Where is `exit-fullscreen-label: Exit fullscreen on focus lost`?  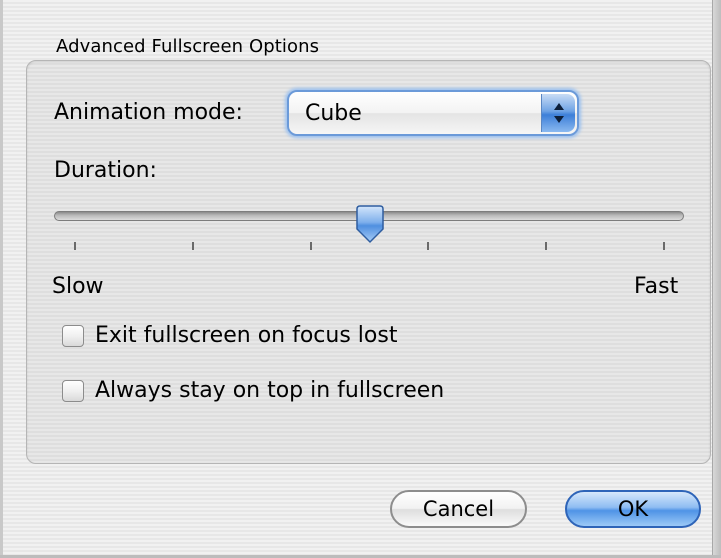 exit-fullscreen-label: Exit fullscreen on focus lost is located at coordinates (246, 335).